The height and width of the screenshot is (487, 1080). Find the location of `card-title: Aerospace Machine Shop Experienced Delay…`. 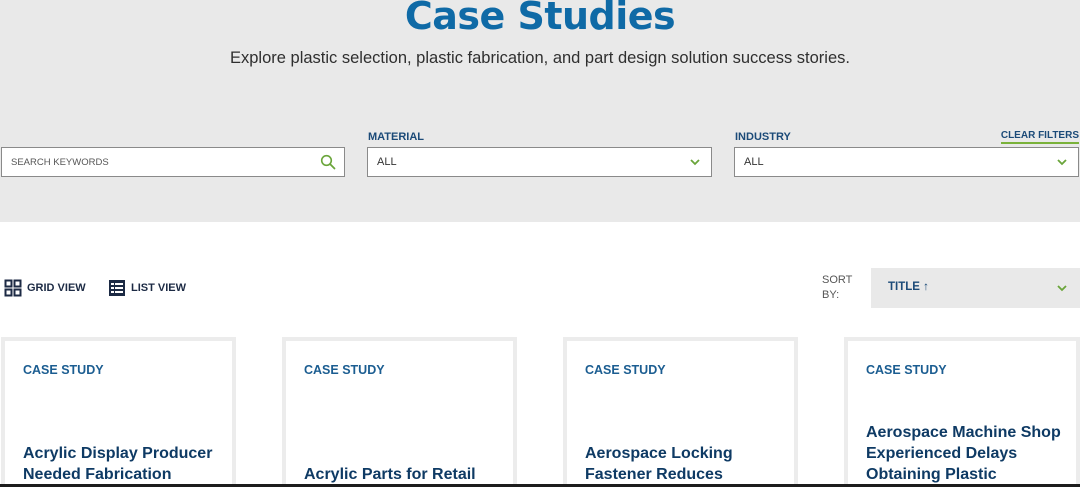

card-title: Aerospace Machine Shop Experienced Delay… is located at coordinates (965, 453).